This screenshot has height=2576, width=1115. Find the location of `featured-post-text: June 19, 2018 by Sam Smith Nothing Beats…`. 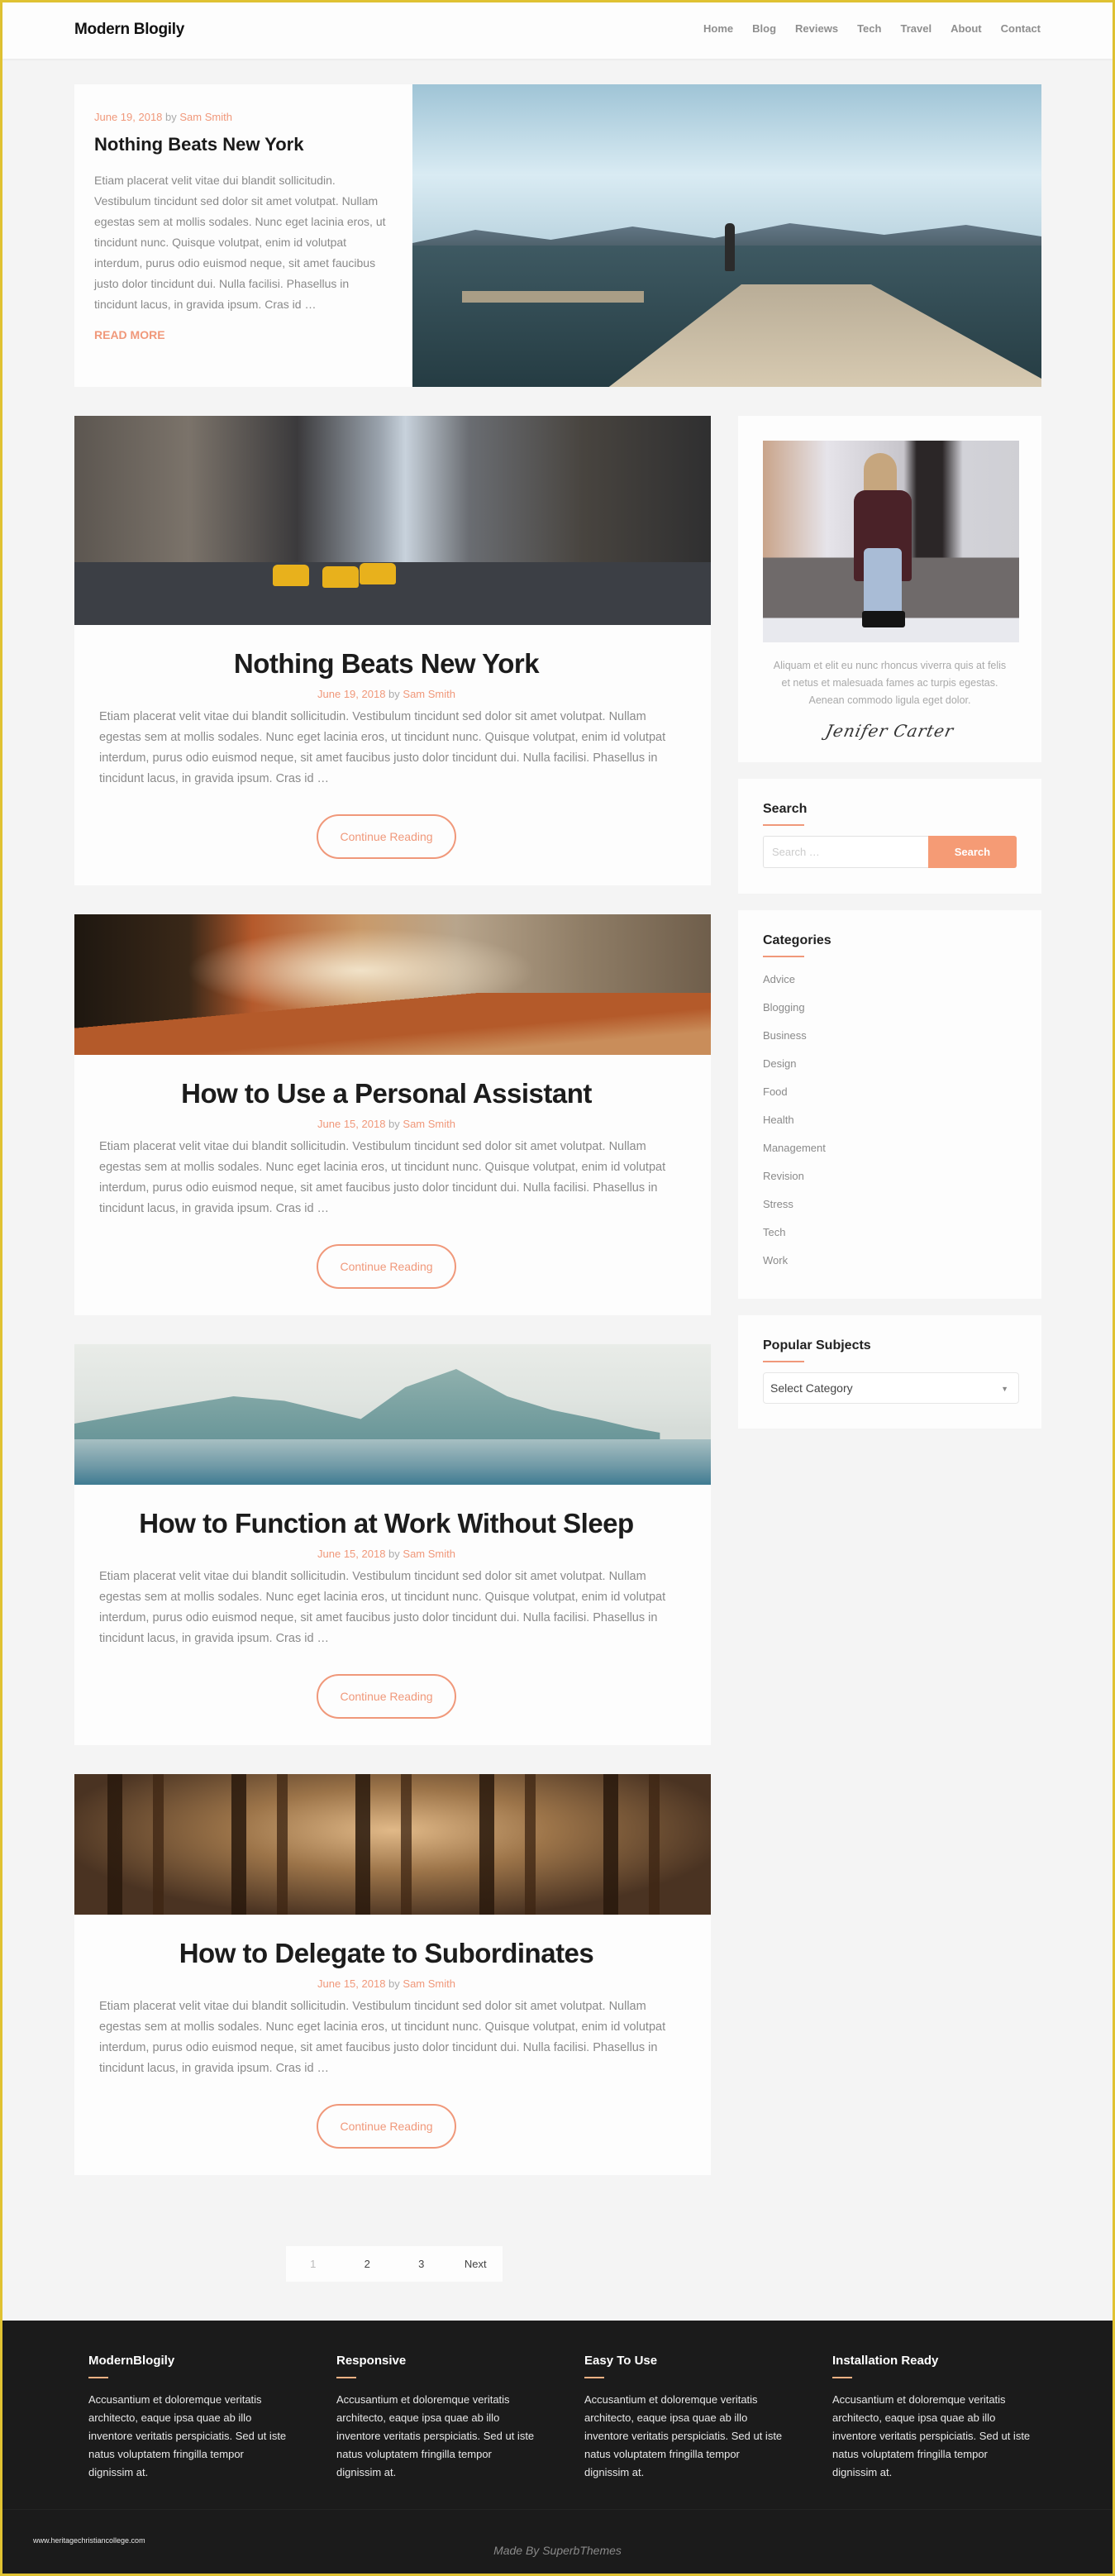

featured-post-text: June 19, 2018 by Sam Smith Nothing Beats… is located at coordinates (243, 235).